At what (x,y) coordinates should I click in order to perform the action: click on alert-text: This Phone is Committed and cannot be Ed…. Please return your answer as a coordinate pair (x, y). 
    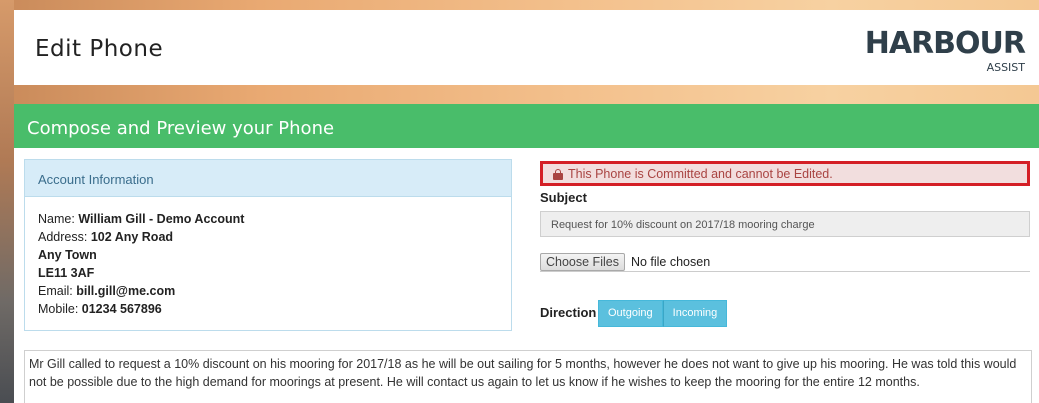
    Looking at the image, I should click on (700, 173).